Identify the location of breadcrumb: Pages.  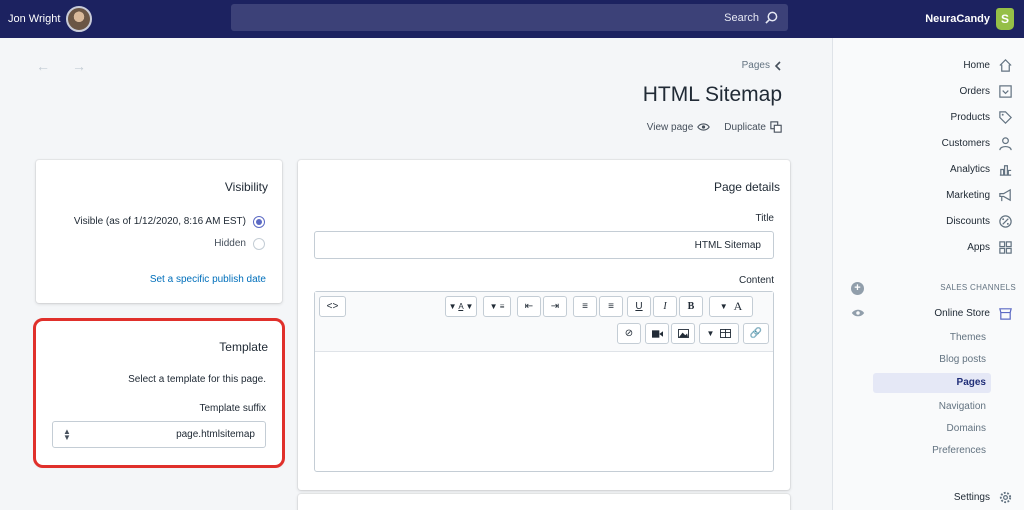
(762, 65).